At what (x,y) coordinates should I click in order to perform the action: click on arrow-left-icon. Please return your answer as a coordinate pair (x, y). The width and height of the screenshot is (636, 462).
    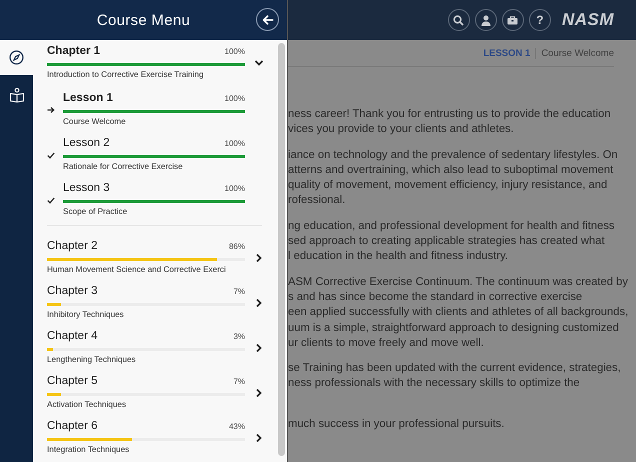
    Looking at the image, I should click on (268, 20).